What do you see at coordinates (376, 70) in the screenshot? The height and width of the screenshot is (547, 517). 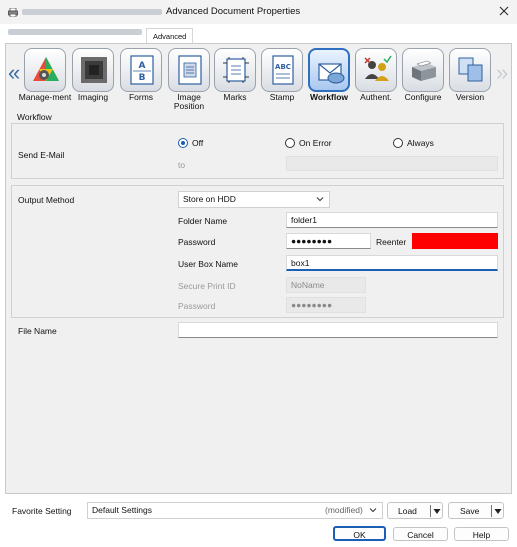 I see `authentication-icon` at bounding box center [376, 70].